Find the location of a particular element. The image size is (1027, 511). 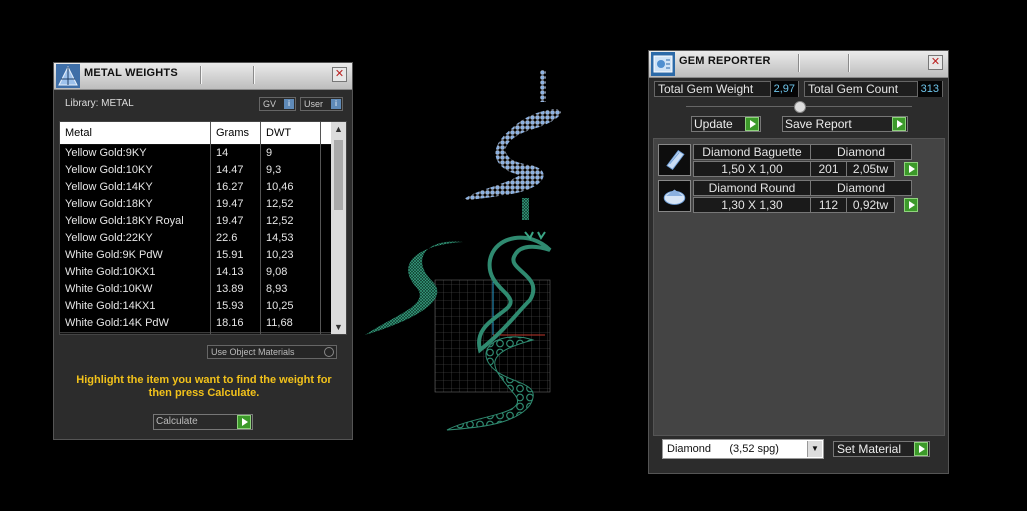

gem-reporter-titlebar: GEM REPORTER ✕ is located at coordinates (798, 64).